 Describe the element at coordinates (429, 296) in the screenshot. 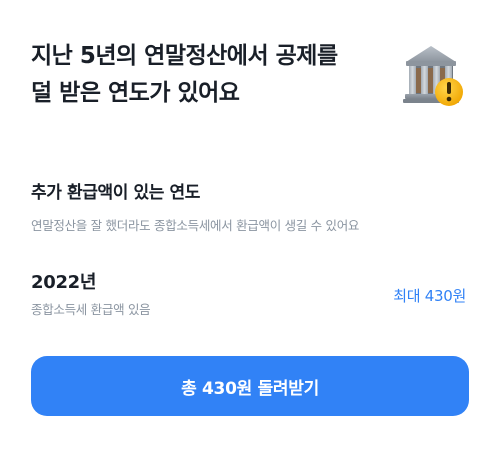

I see `refund-max-amount: 최대 430원` at that location.